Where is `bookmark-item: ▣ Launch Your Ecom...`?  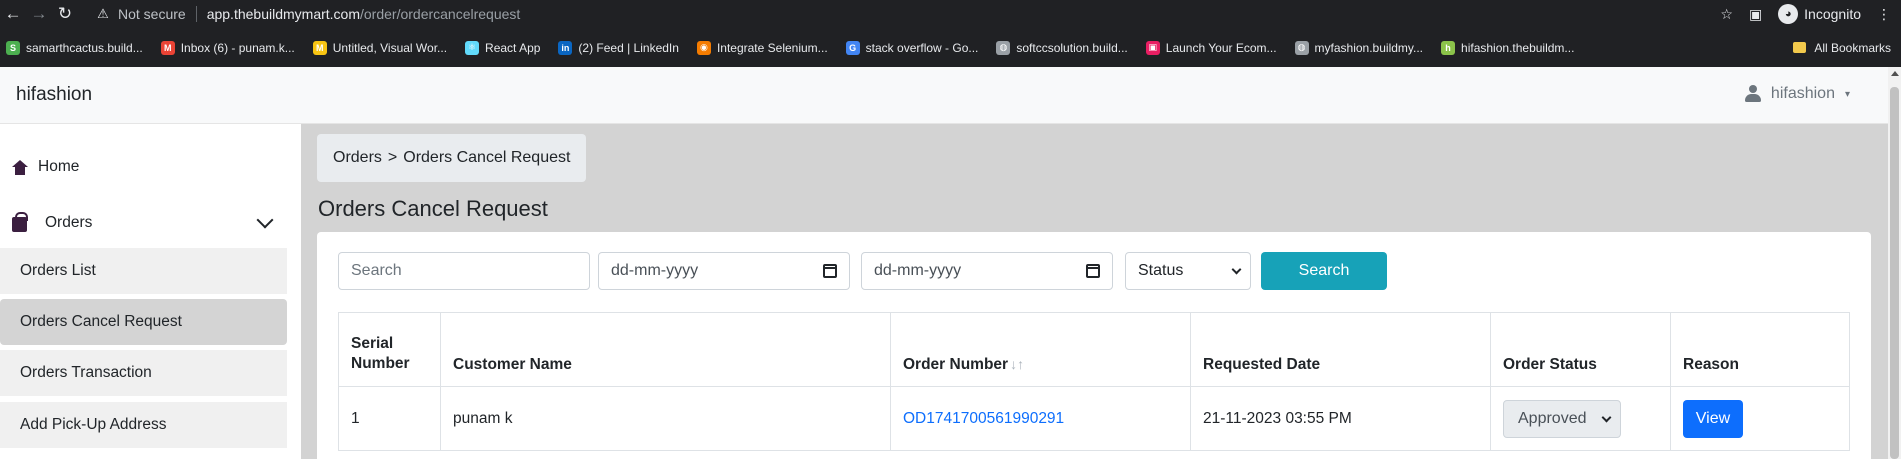 bookmark-item: ▣ Launch Your Ecom... is located at coordinates (1211, 47).